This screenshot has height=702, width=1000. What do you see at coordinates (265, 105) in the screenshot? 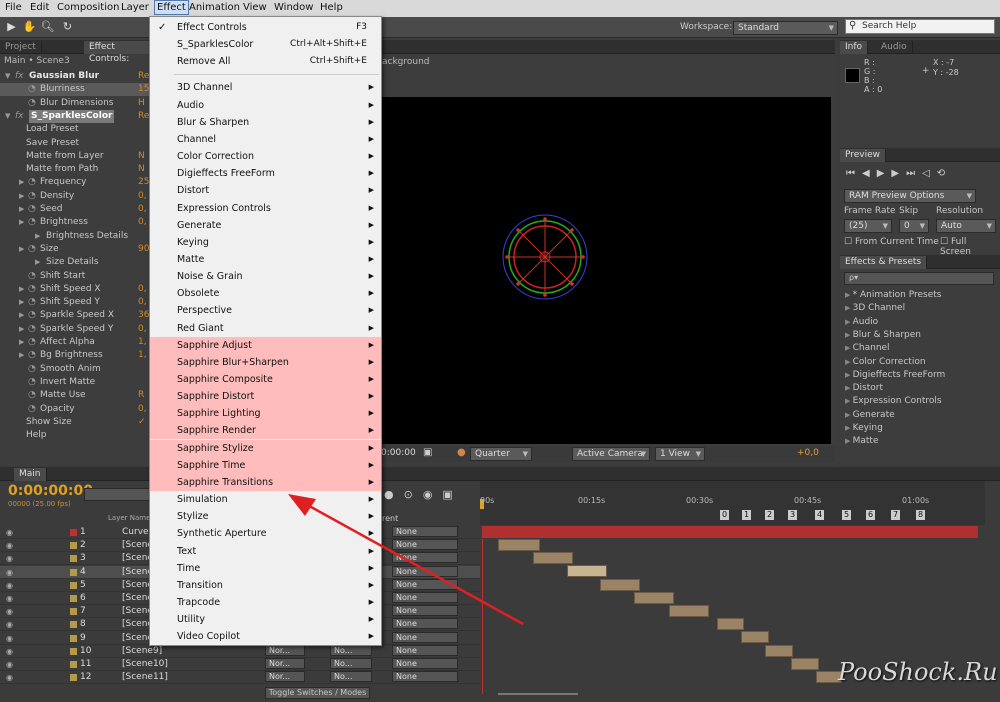
I see `menu-item-audio: Audio ▶` at bounding box center [265, 105].